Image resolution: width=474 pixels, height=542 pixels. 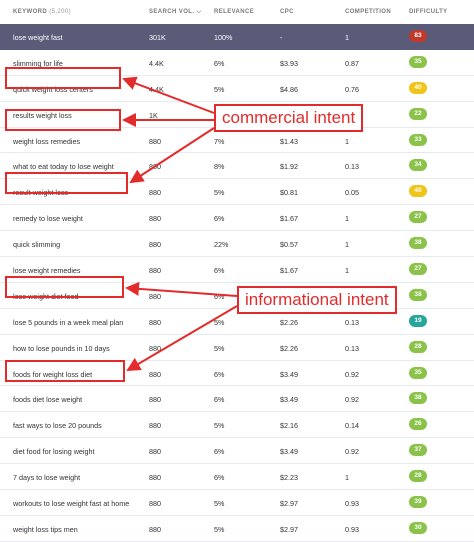 I want to click on keyword-cell: 7 days to lose weight, so click(x=46, y=477).